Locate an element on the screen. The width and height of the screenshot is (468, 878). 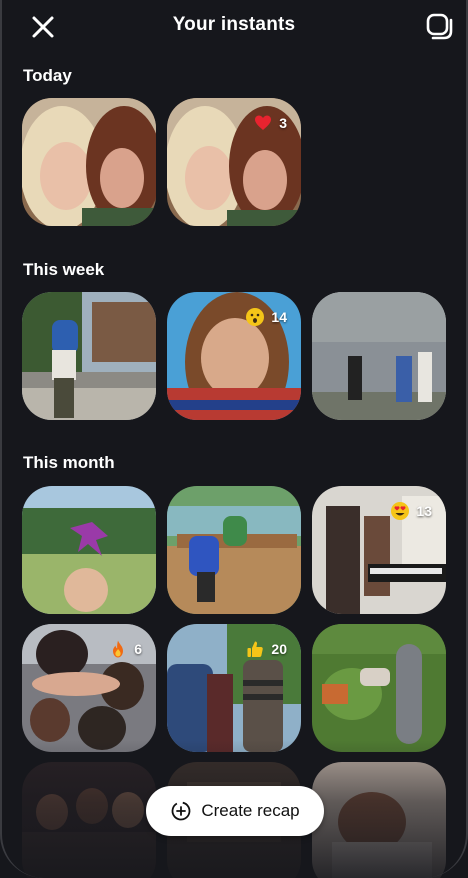
photo-skateboard-in-grass is located at coordinates (379, 688).